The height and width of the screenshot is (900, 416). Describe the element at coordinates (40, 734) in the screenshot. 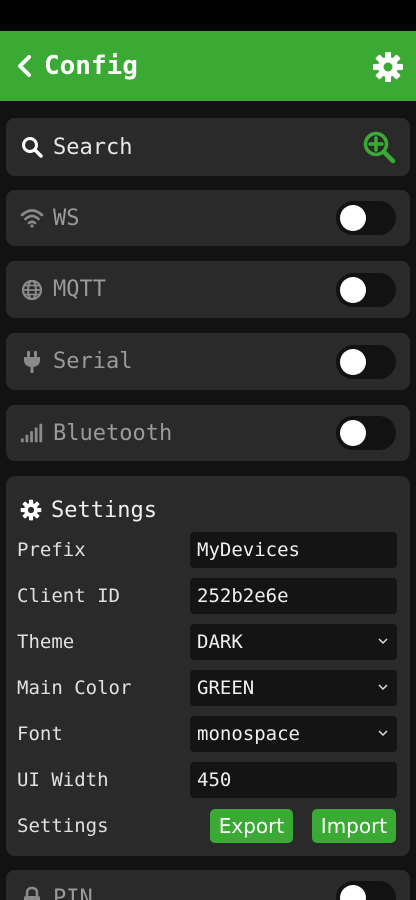

I see `setting-key: Font` at that location.